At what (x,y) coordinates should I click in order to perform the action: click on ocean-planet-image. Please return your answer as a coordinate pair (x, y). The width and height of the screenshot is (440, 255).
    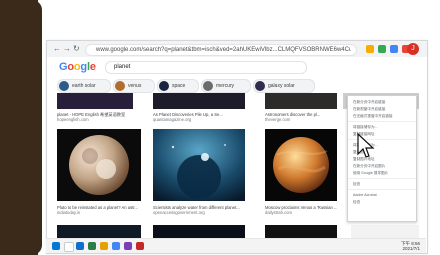
    Looking at the image, I should click on (199, 165).